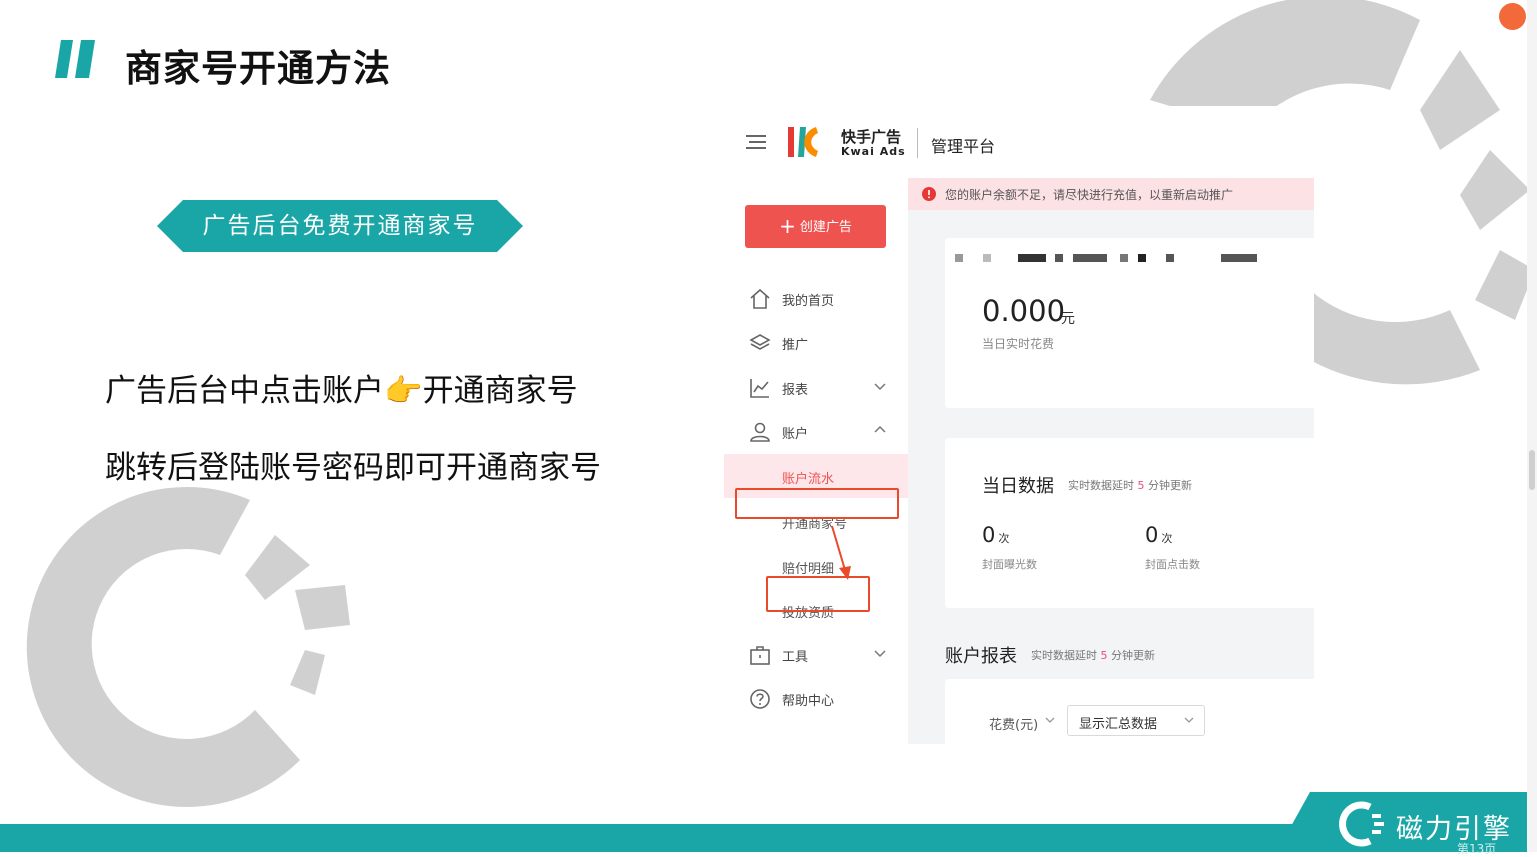 The width and height of the screenshot is (1537, 857). What do you see at coordinates (817, 503) in the screenshot?
I see `account-highlight-box` at bounding box center [817, 503].